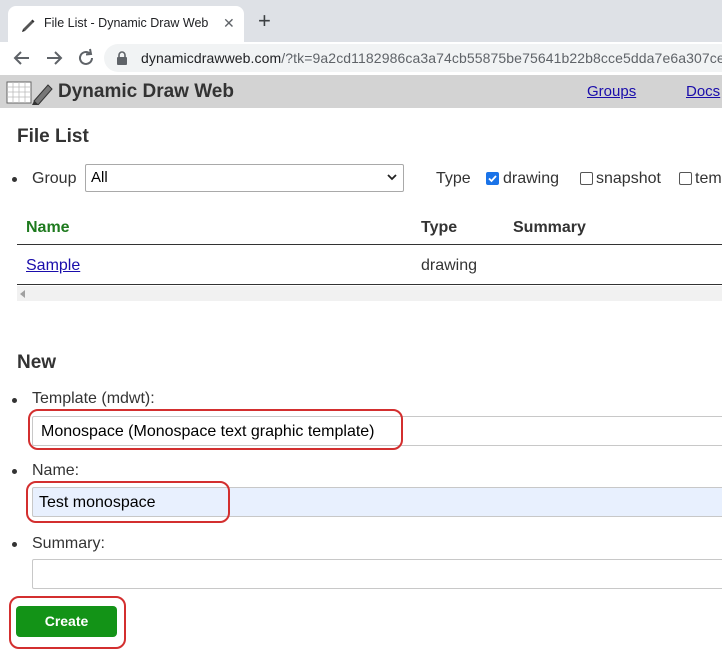 Image resolution: width=722 pixels, height=671 pixels. Describe the element at coordinates (264, 21) in the screenshot. I see `new-tab-button: +` at that location.